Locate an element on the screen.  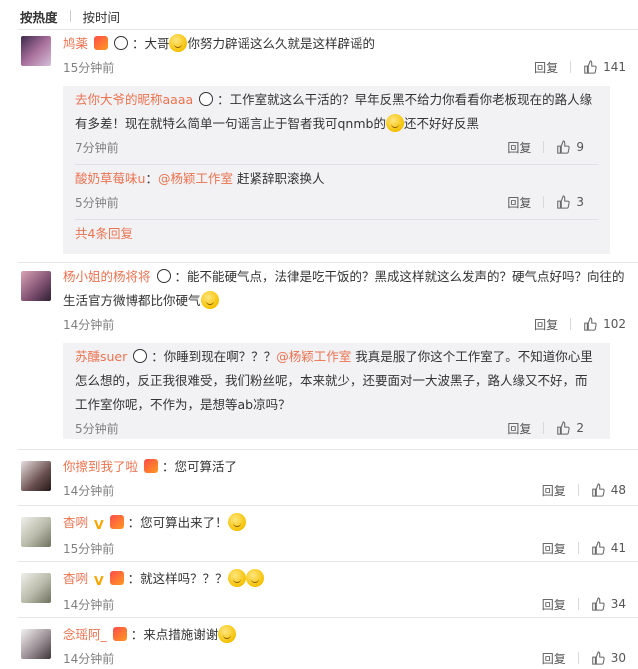
comment-text: 杳咧 V ：您可算出来了！ is located at coordinates (344, 524).